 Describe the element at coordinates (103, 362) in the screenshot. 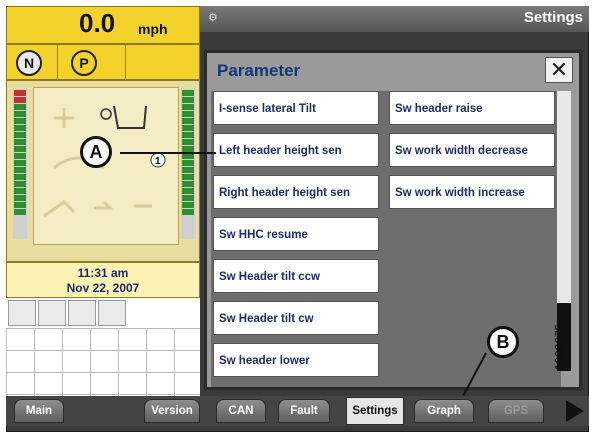

I see `empty-tile-grid` at that location.